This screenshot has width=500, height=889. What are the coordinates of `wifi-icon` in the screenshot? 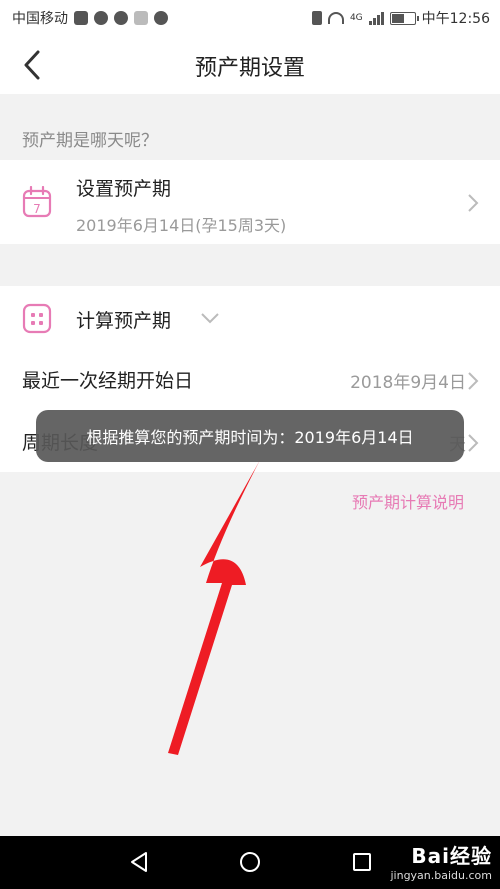 It's located at (335, 18).